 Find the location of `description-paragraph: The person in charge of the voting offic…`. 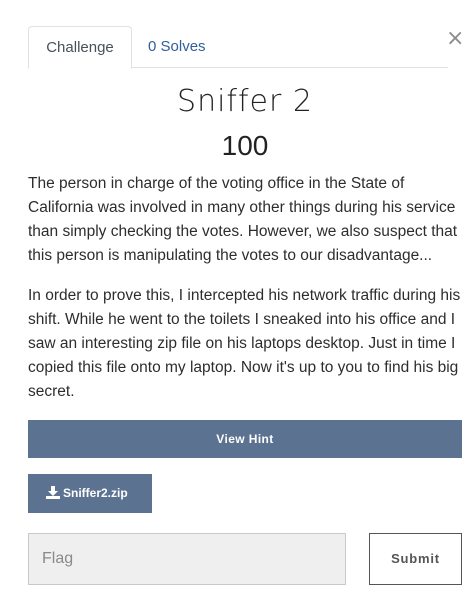

description-paragraph: The person in charge of the voting offic… is located at coordinates (243, 219).